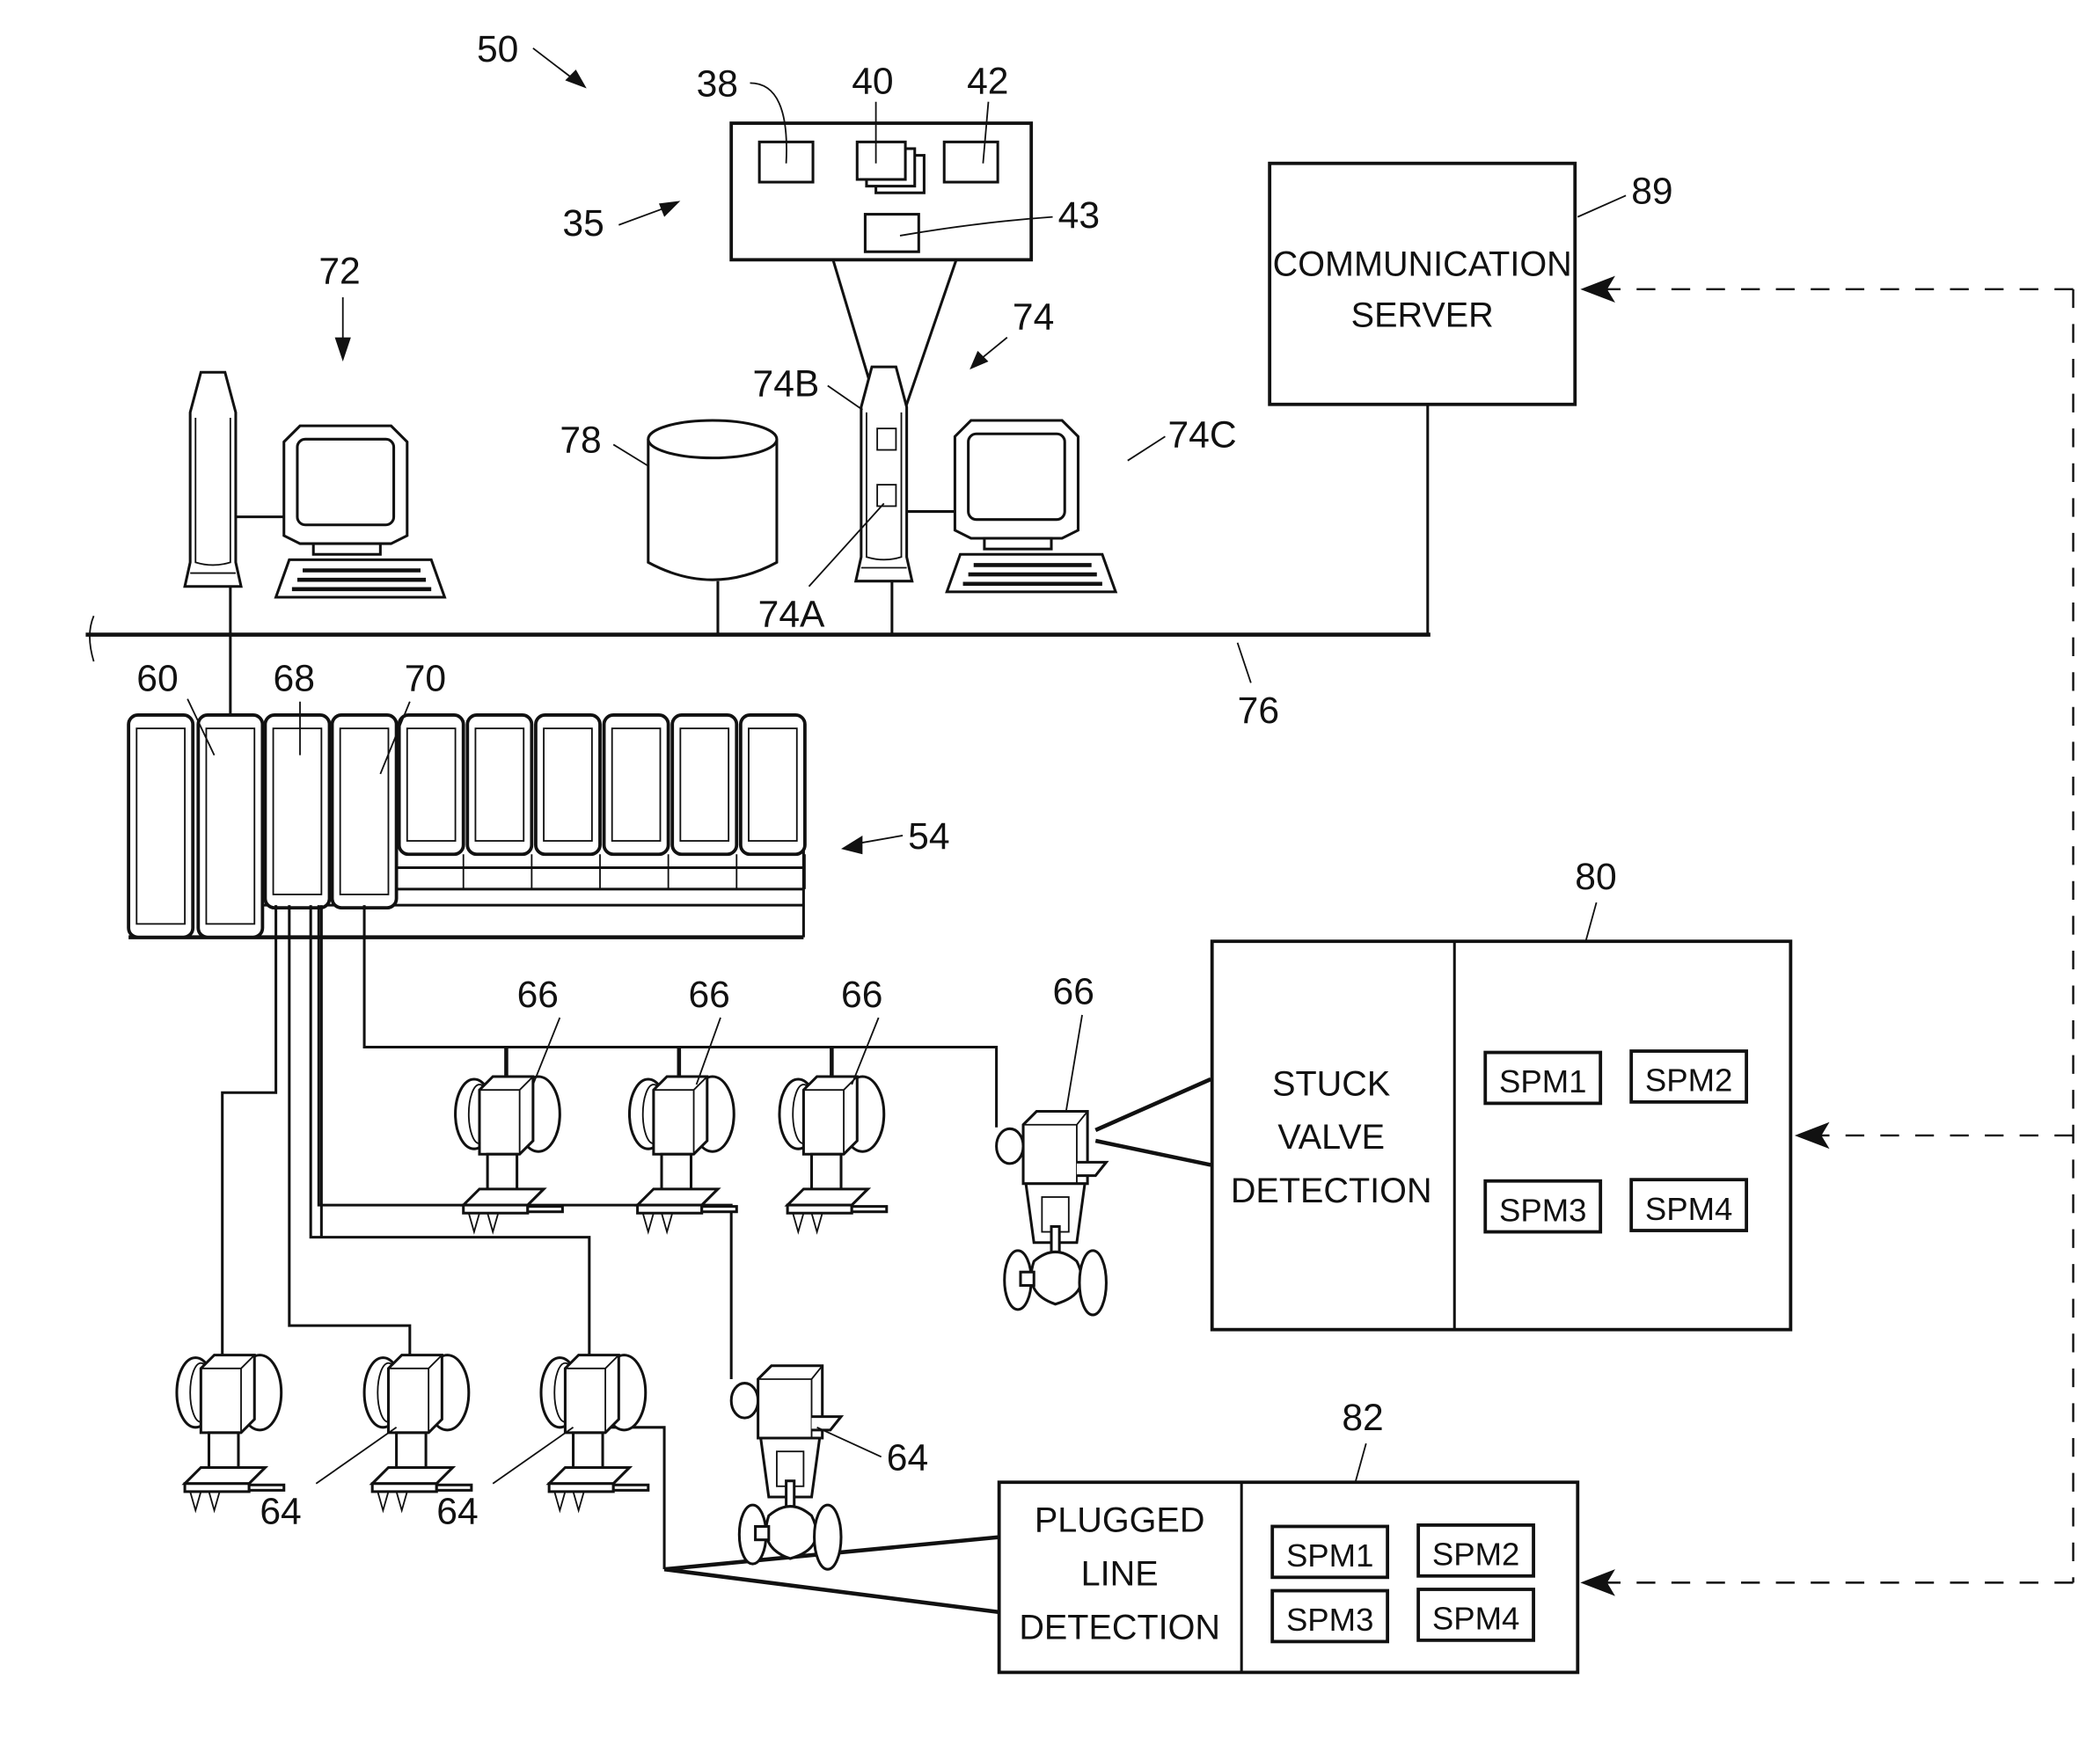  Describe the element at coordinates (1688, 1209) in the screenshot. I see `stuck-spm4: SPM4` at that location.